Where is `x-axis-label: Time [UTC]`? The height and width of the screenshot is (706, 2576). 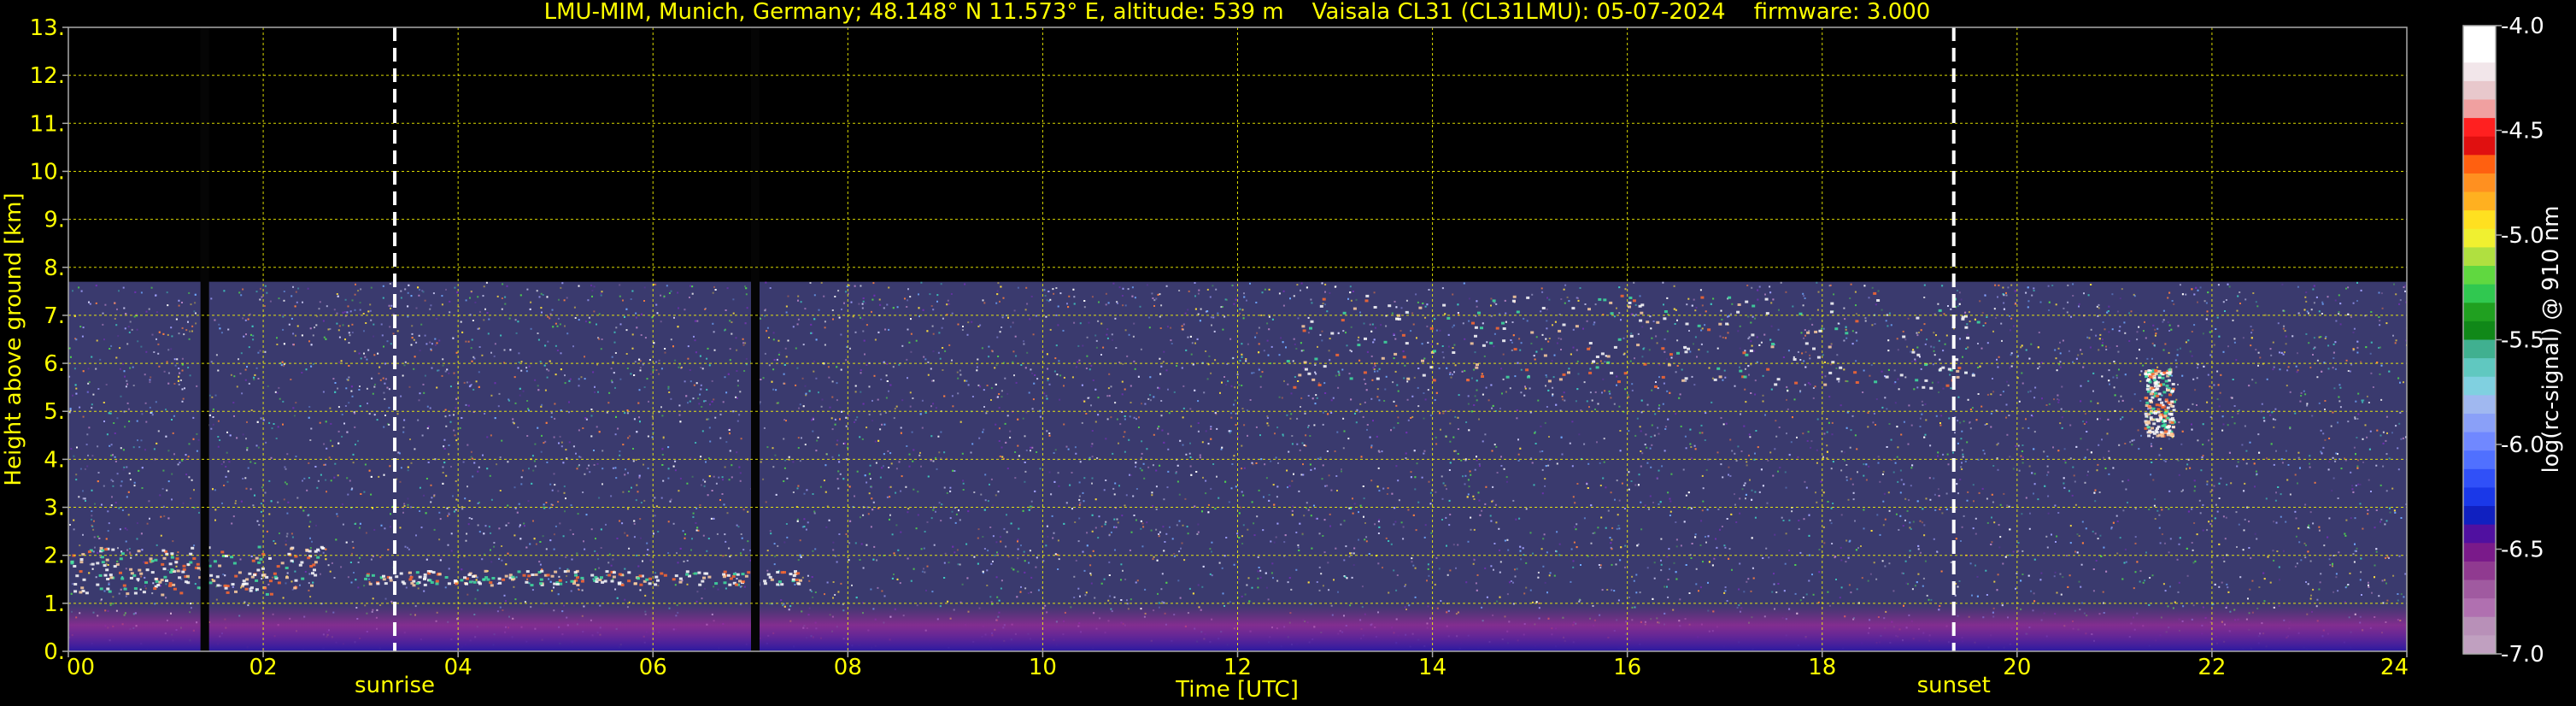 x-axis-label: Time [UTC] is located at coordinates (1237, 690).